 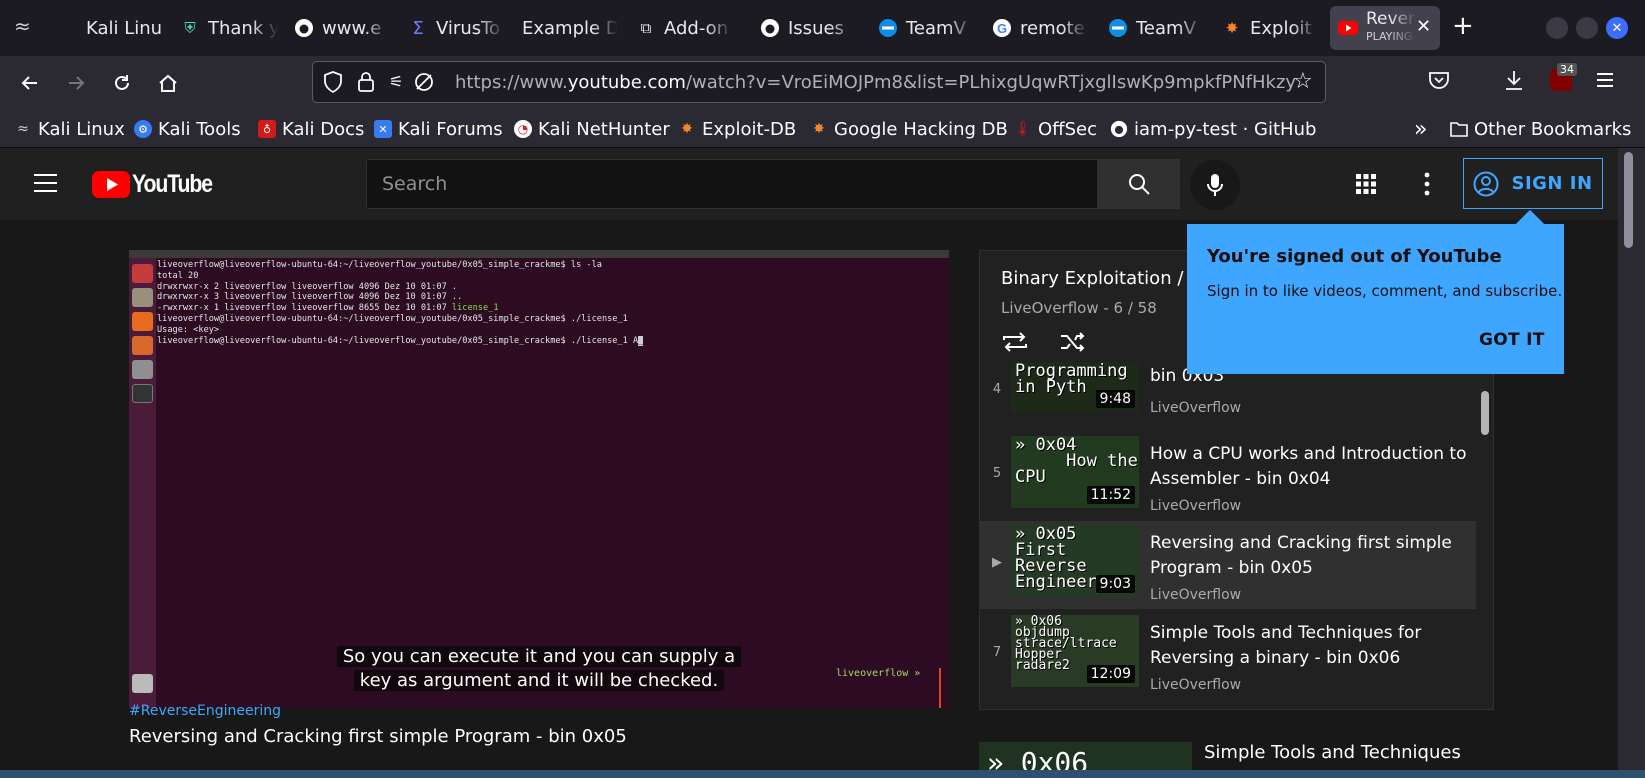 What do you see at coordinates (452, 28) in the screenshot?
I see `tab: Σ VirusTo` at bounding box center [452, 28].